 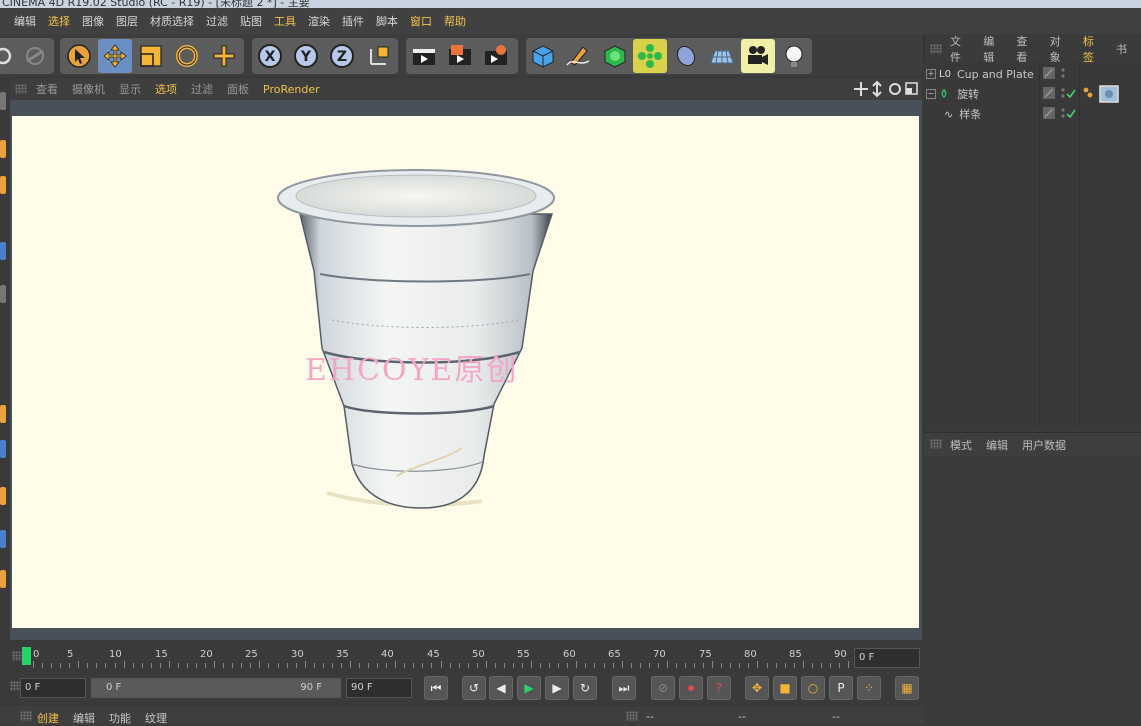 I want to click on tab-texture: 纹理, so click(x=156, y=718).